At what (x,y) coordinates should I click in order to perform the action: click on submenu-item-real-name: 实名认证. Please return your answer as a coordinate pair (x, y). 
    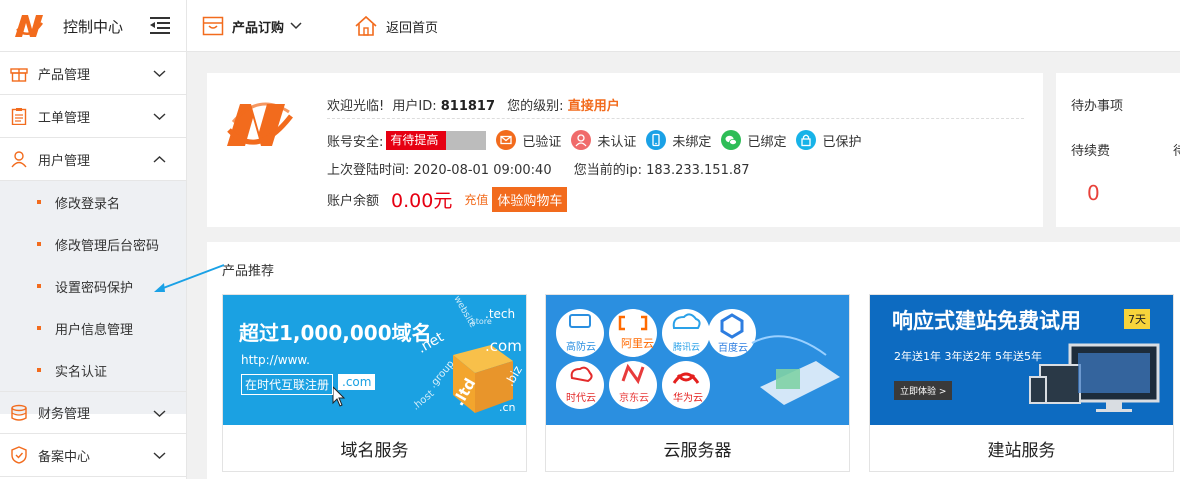
    Looking at the image, I should click on (93, 370).